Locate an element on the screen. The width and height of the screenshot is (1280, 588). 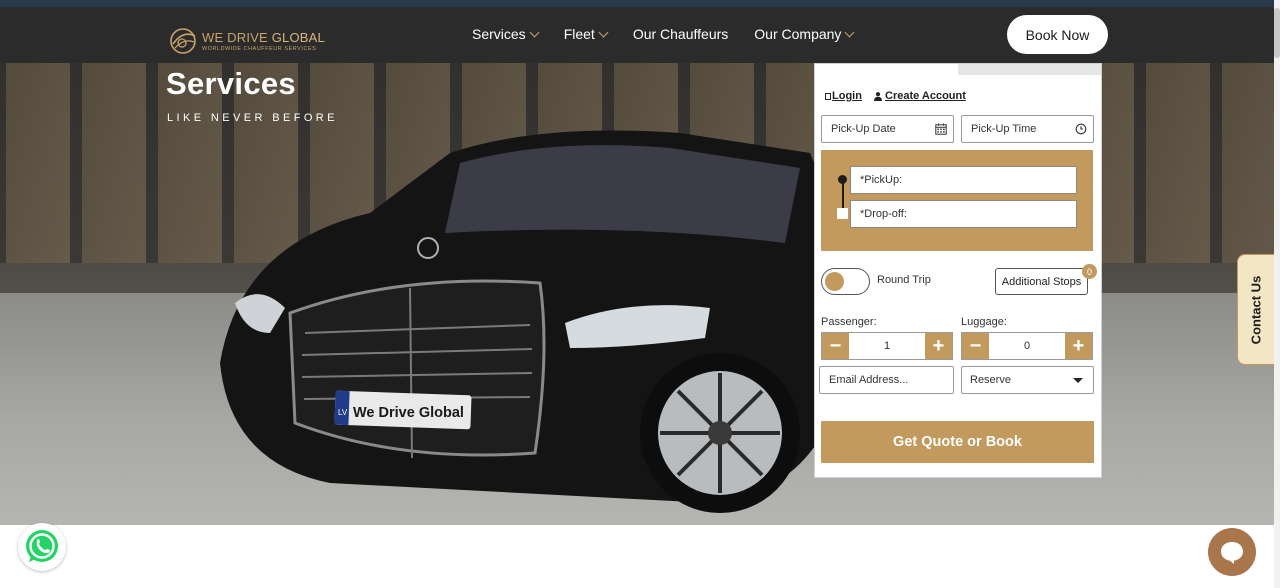
passenger-increment-button: + is located at coordinates (938, 346).